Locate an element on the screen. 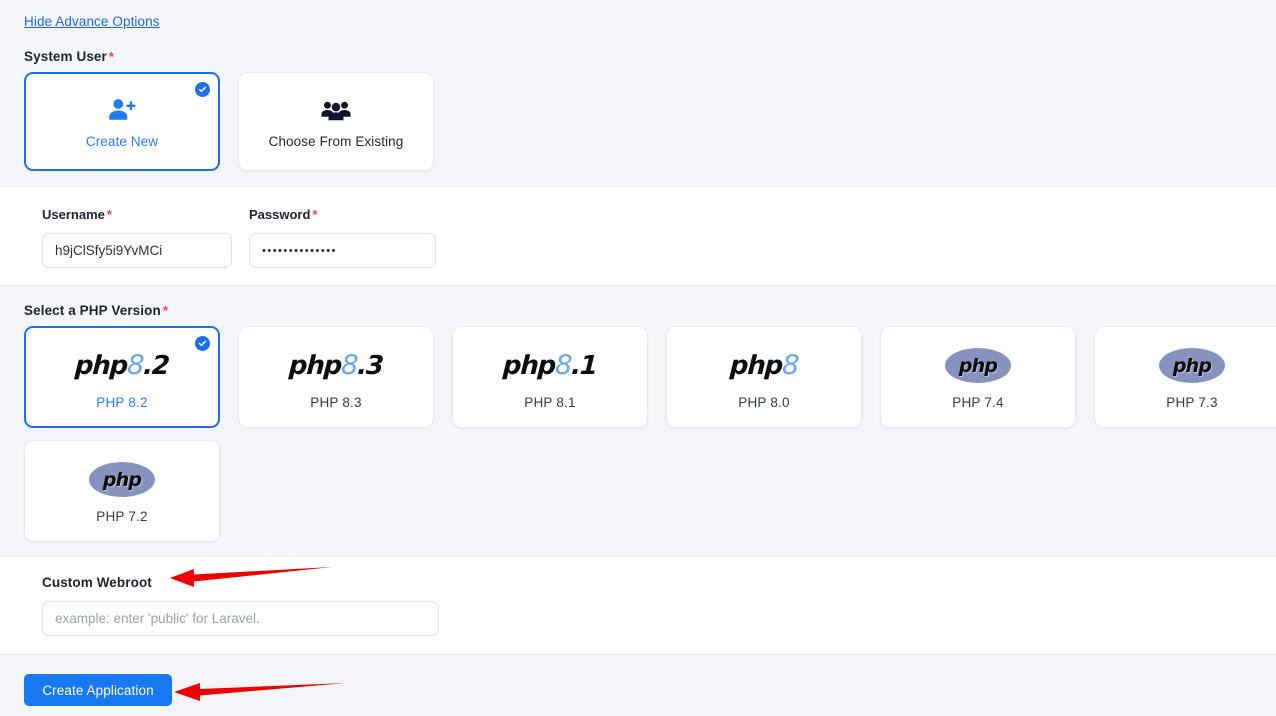 This screenshot has height=716, width=1276. system-user-option-label: Choose From Existing is located at coordinates (336, 141).